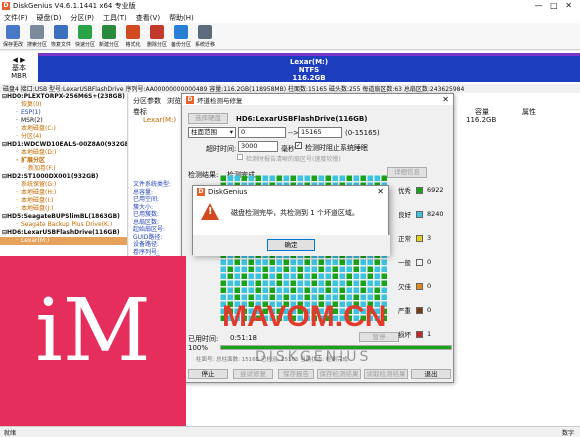  Describe the element at coordinates (63, 209) in the screenshot. I see `tree-item: · 本地磁盘(J:)` at that location.